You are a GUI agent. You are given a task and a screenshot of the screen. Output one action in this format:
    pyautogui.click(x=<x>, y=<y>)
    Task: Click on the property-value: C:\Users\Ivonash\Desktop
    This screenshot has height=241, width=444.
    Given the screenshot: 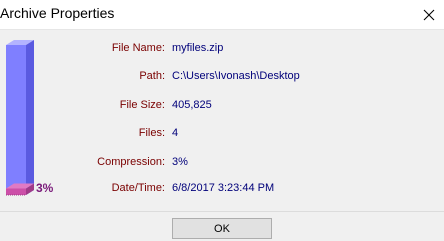 What is the action you would take?
    pyautogui.click(x=236, y=76)
    